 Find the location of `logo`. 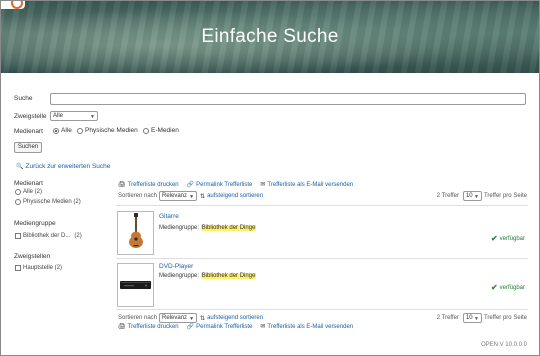

logo is located at coordinates (13, 5).